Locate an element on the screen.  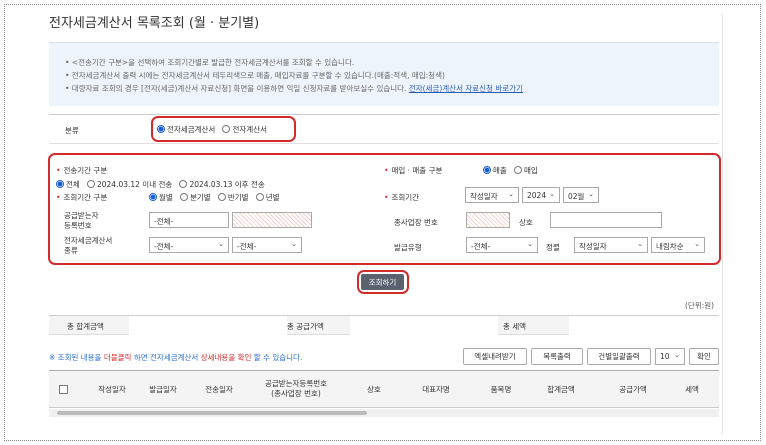
period-type-label: • 조회기간 구분 is located at coordinates (82, 197).